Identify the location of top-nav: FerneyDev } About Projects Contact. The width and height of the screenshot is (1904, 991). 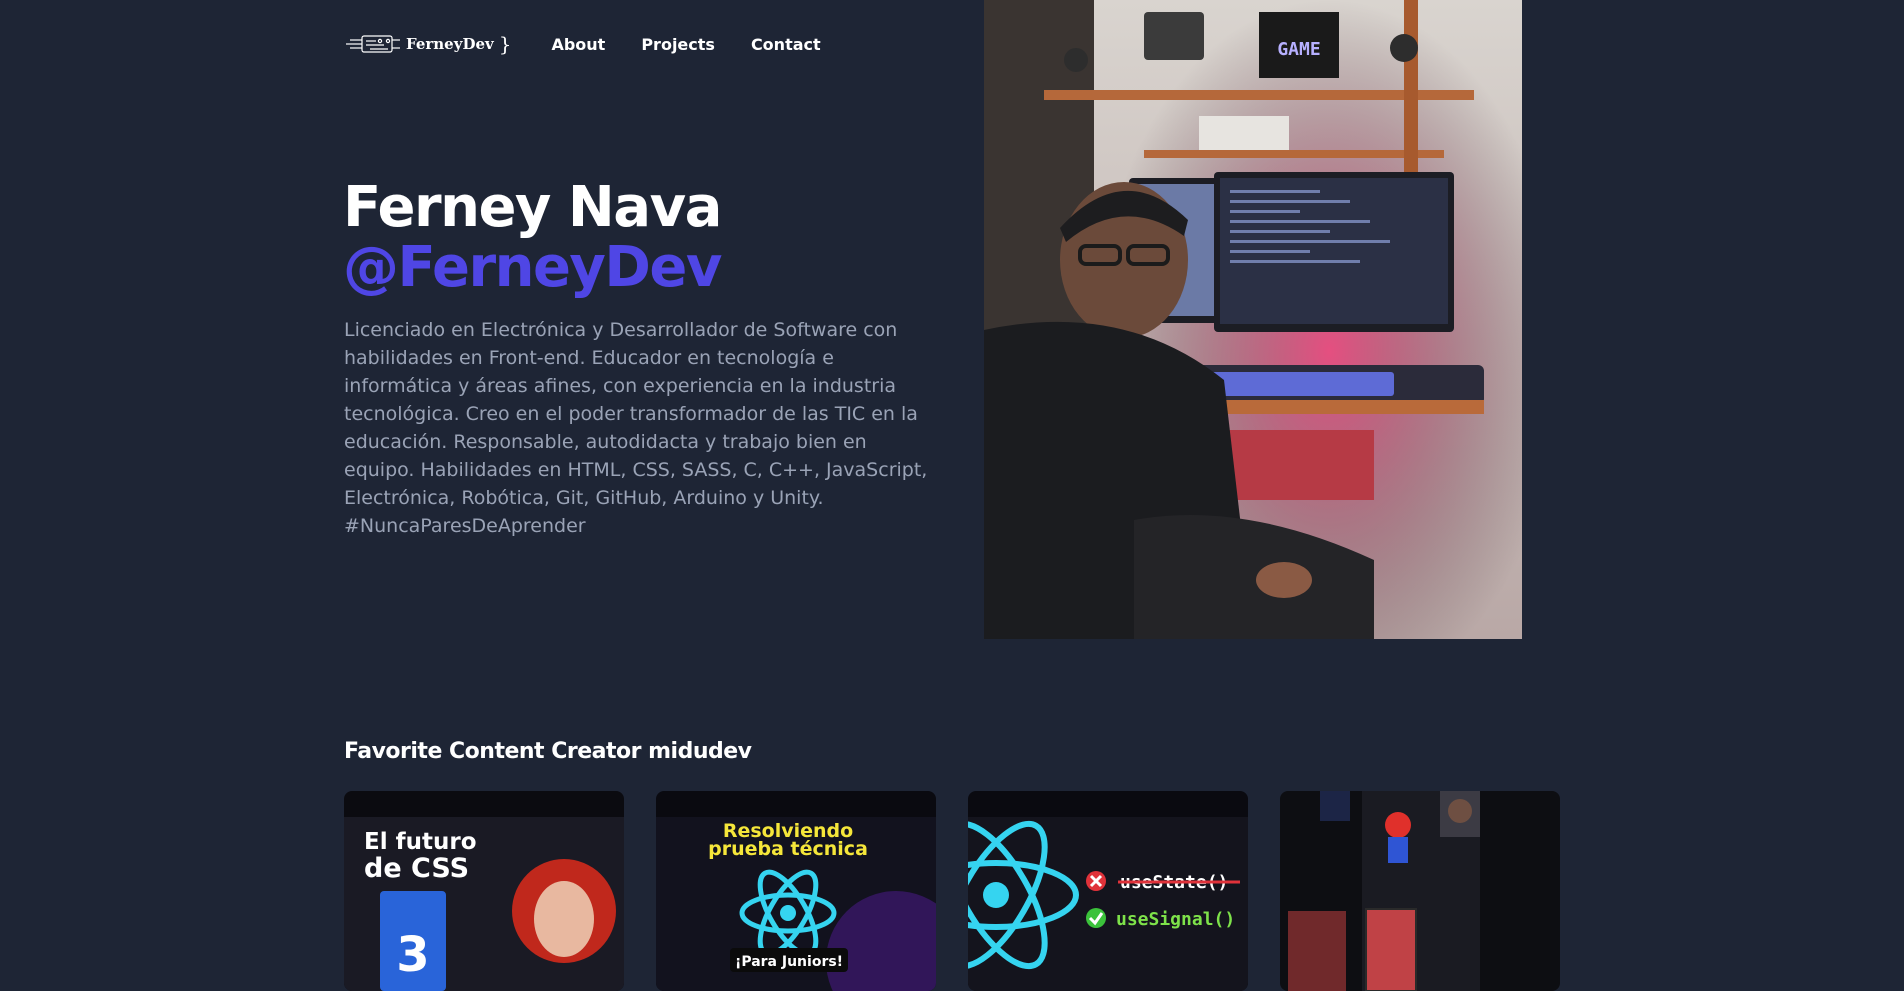
(600, 44).